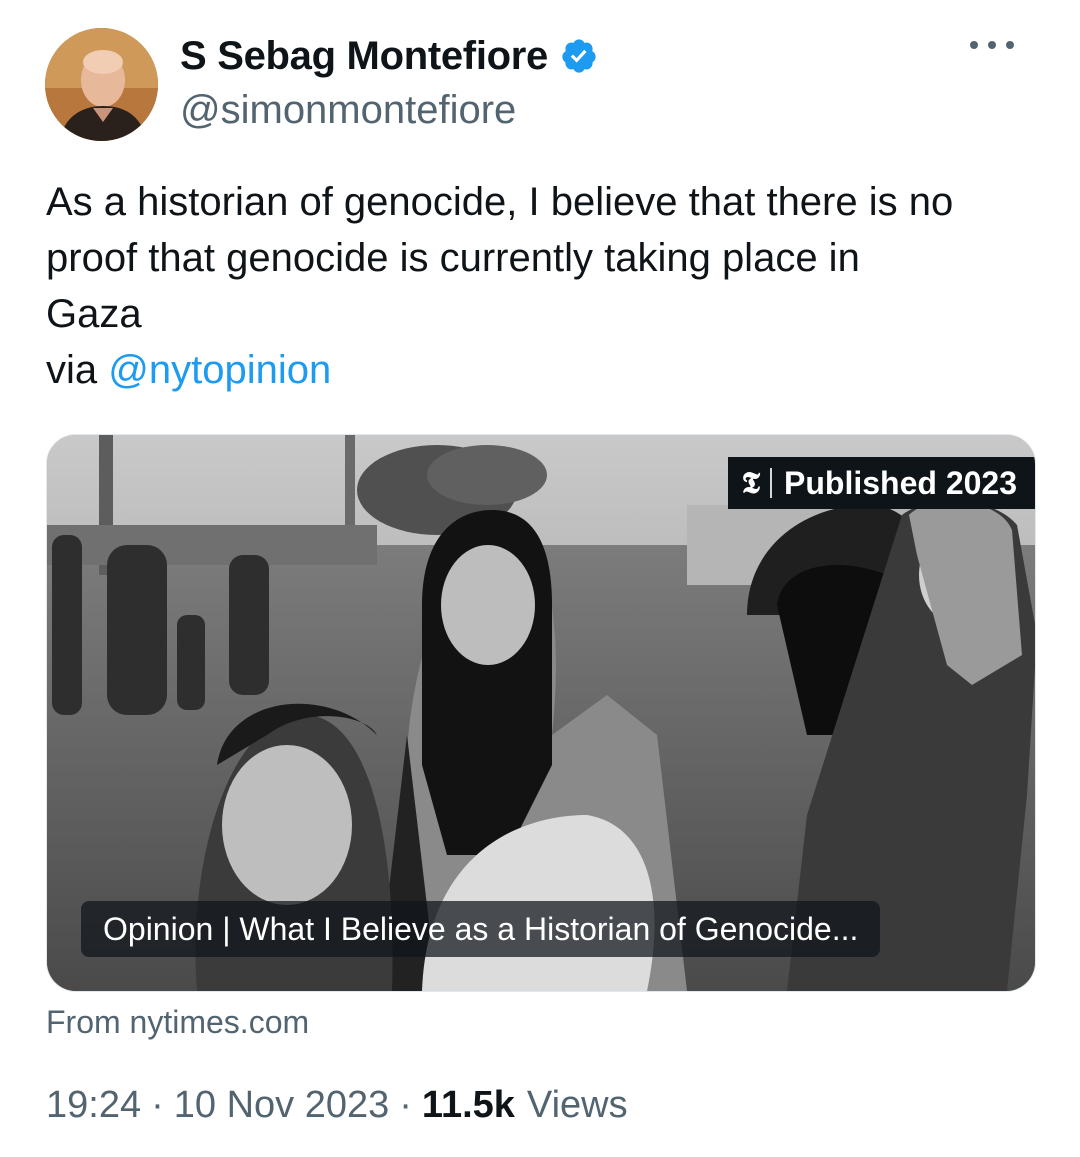 Image resolution: width=1080 pixels, height=1157 pixels. What do you see at coordinates (364, 56) in the screenshot?
I see `author-name: S Sebag Montefiore` at bounding box center [364, 56].